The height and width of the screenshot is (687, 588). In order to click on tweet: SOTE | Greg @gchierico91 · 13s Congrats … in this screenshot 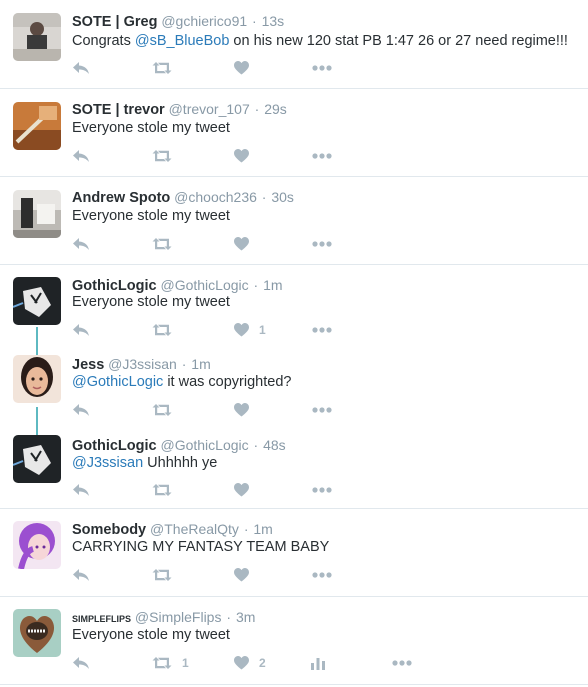, I will do `click(294, 44)`.